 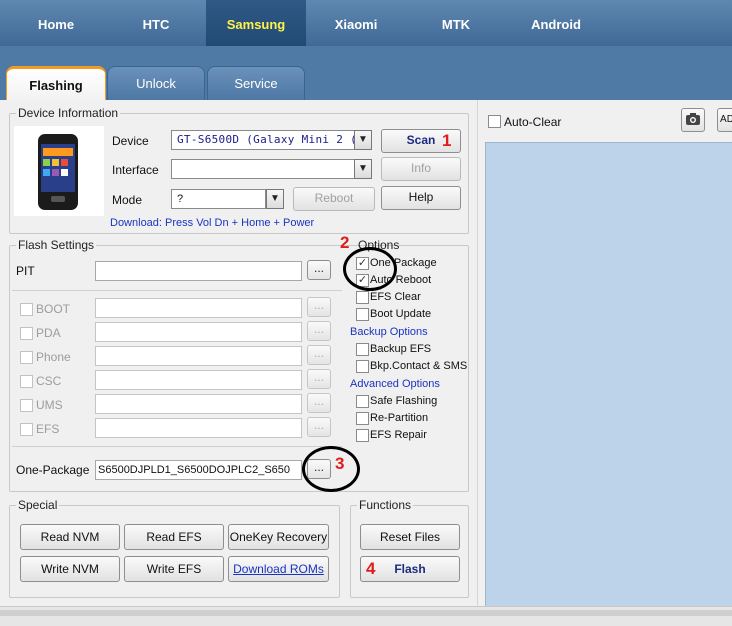 What do you see at coordinates (362, 297) in the screenshot?
I see `efs-clear-checkbox` at bounding box center [362, 297].